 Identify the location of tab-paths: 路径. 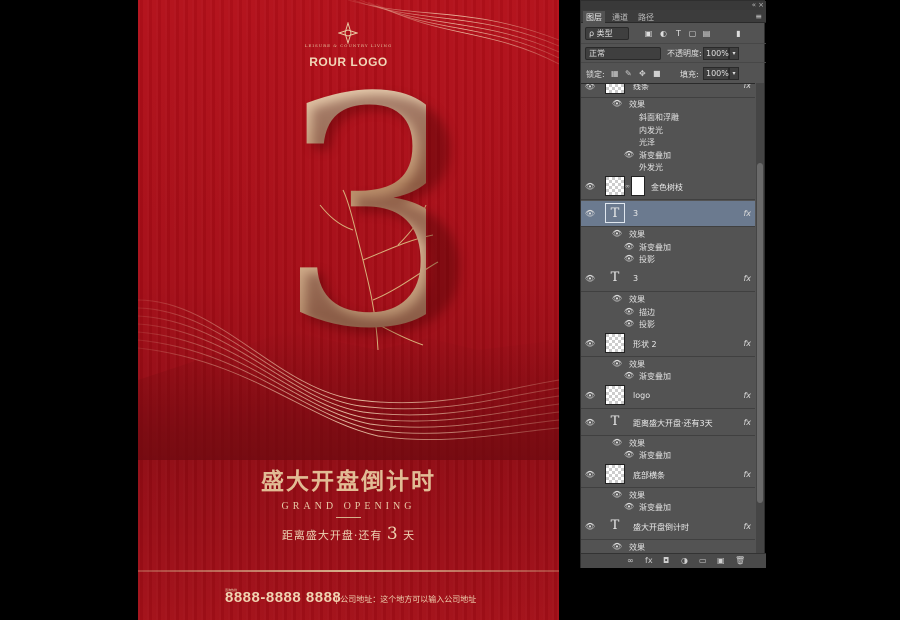
(646, 17).